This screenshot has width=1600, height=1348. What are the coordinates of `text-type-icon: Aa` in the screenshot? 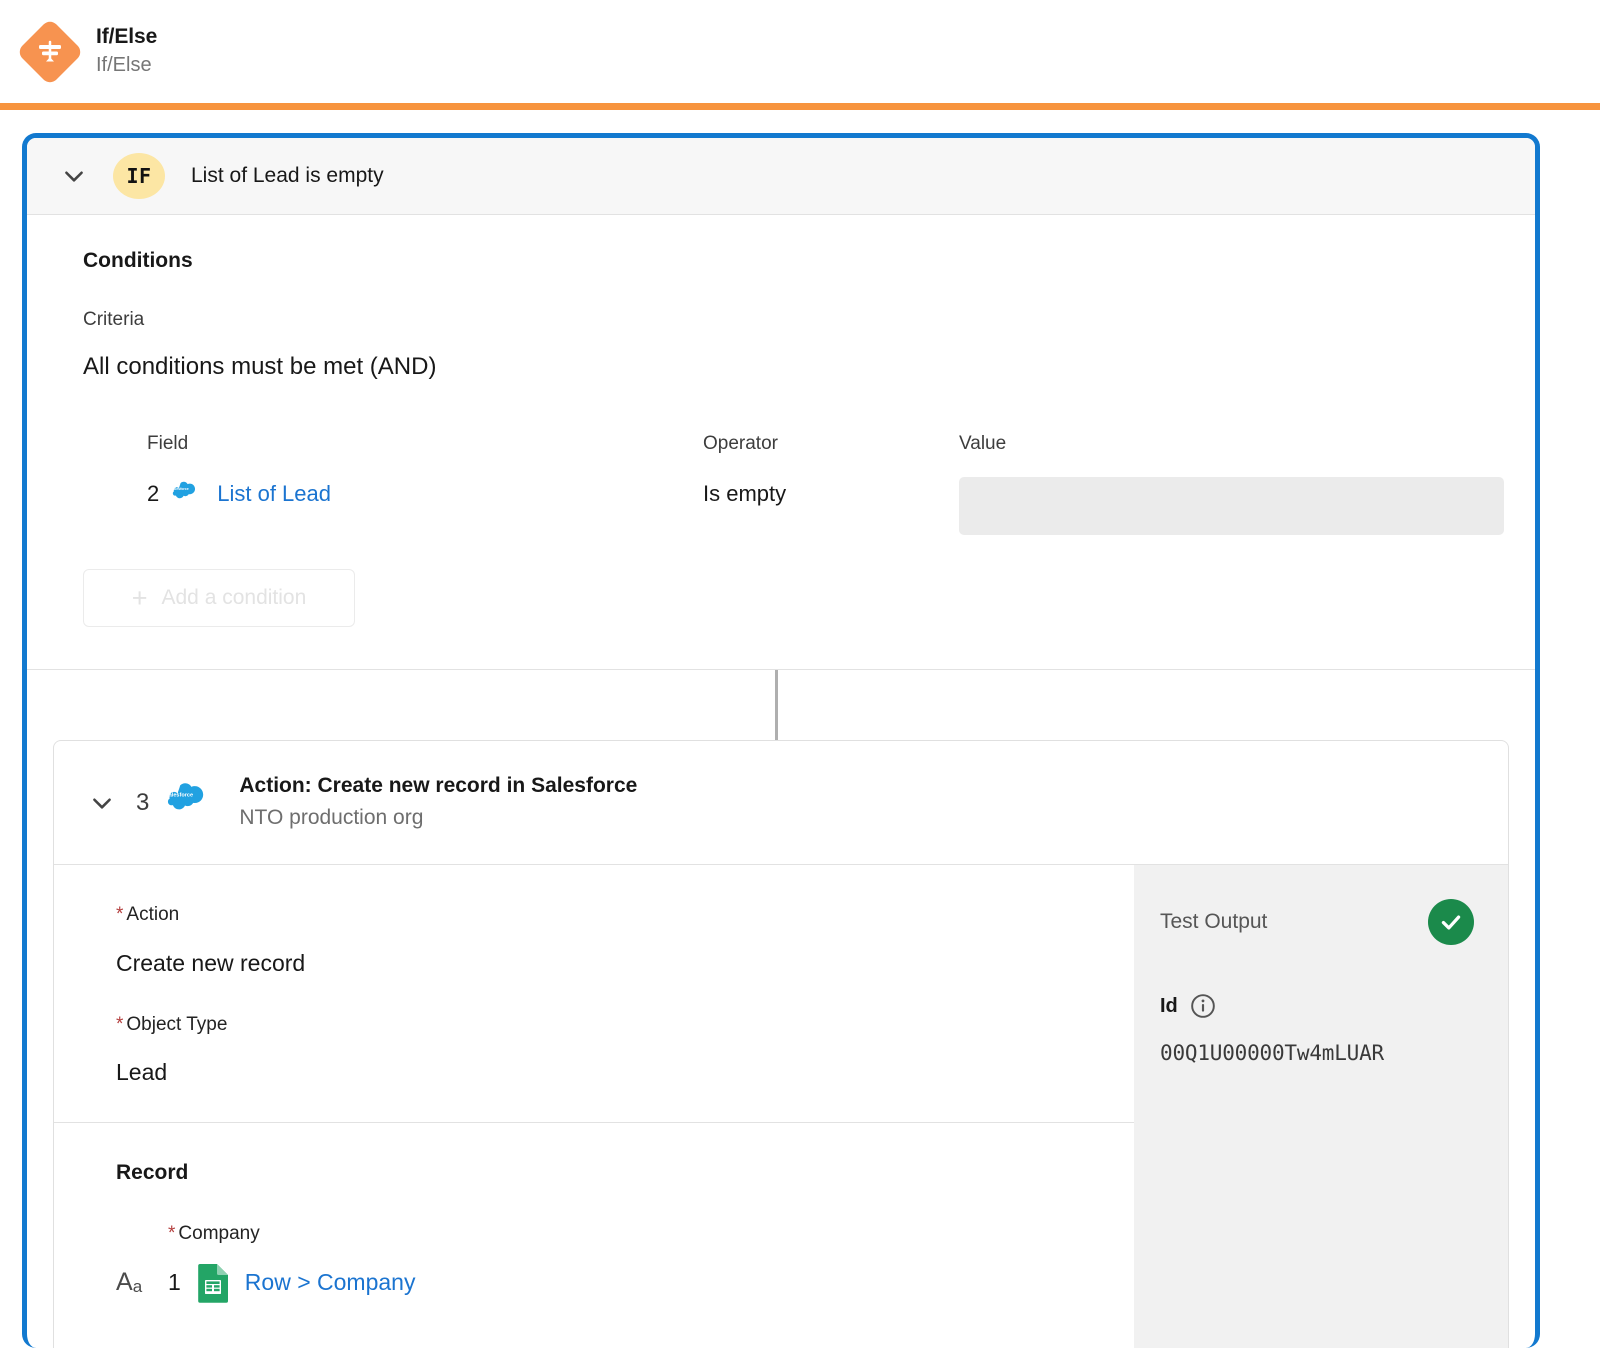 It's located at (135, 1281).